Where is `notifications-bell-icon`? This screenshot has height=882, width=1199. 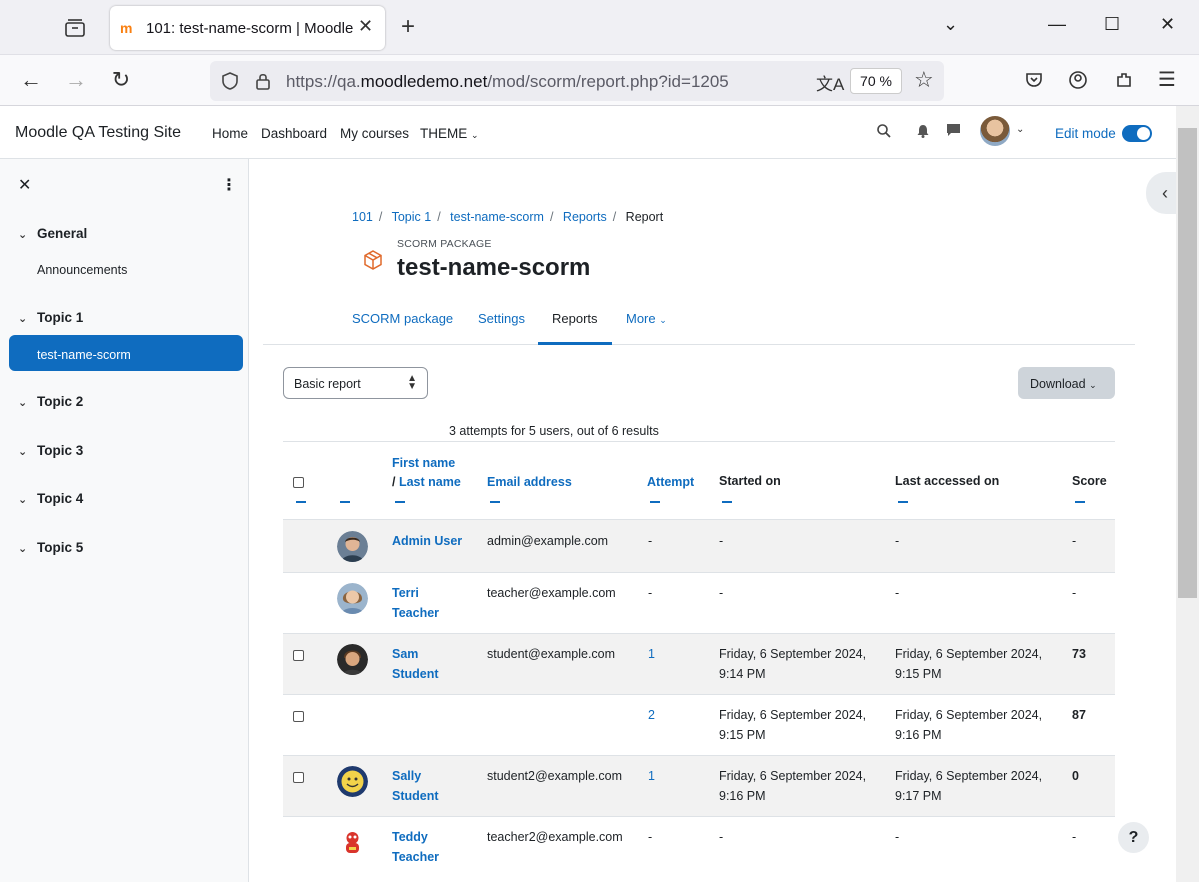
notifications-bell-icon is located at coordinates (923, 131).